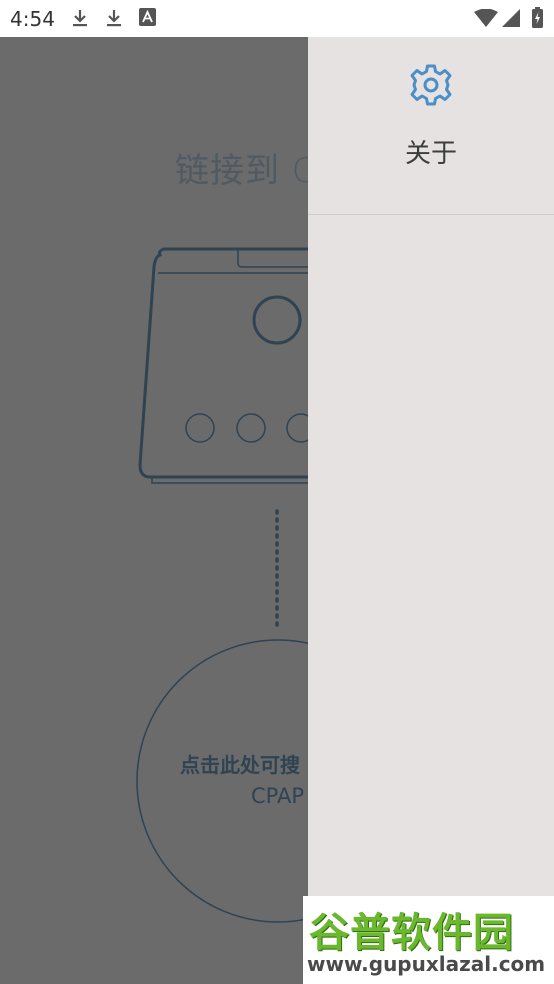 Image resolution: width=554 pixels, height=984 pixels. What do you see at coordinates (147, 17) in the screenshot?
I see `font-a-icon` at bounding box center [147, 17].